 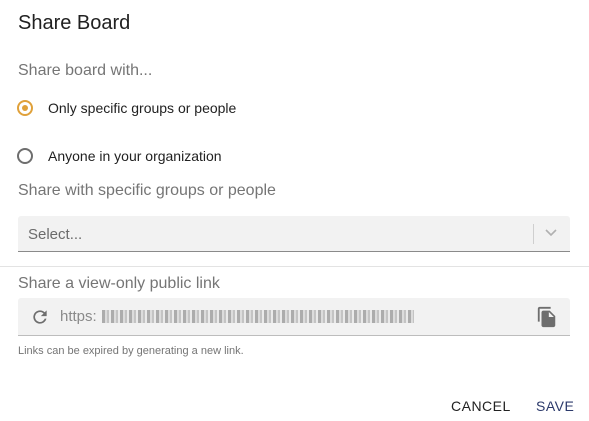 What do you see at coordinates (25, 108) in the screenshot?
I see `radio-button-specific` at bounding box center [25, 108].